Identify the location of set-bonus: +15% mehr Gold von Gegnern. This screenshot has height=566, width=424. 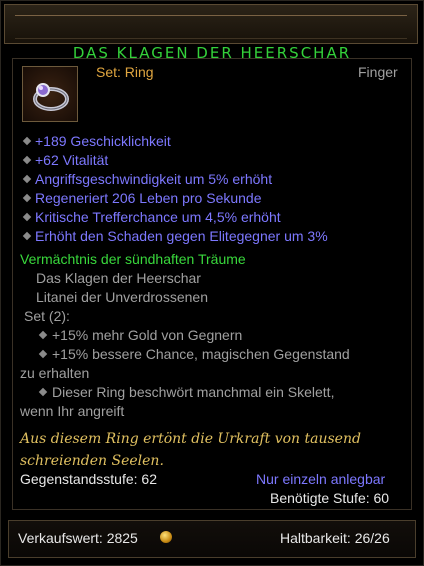
(147, 335).